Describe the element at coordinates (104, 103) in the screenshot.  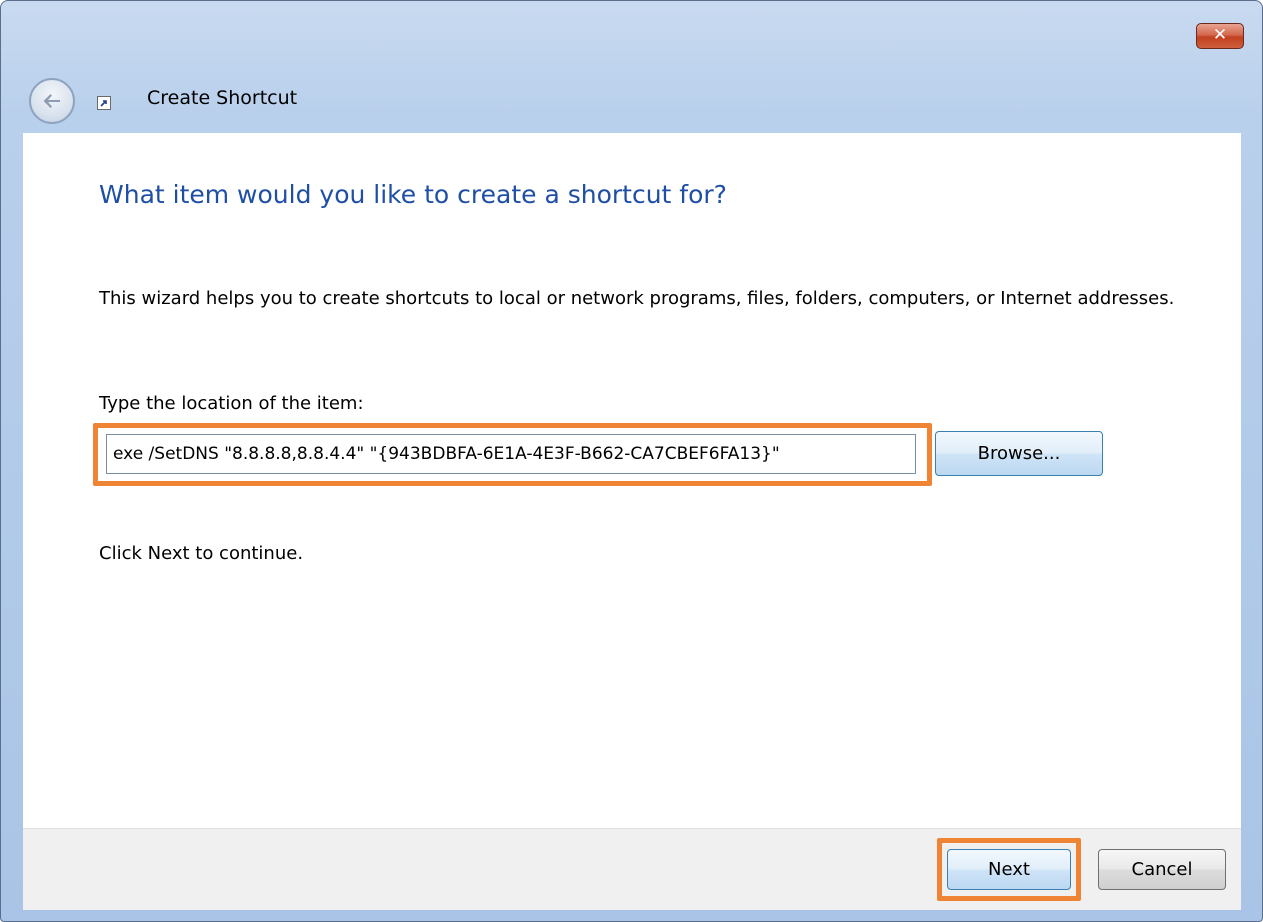
I see `shortcut-icon` at that location.